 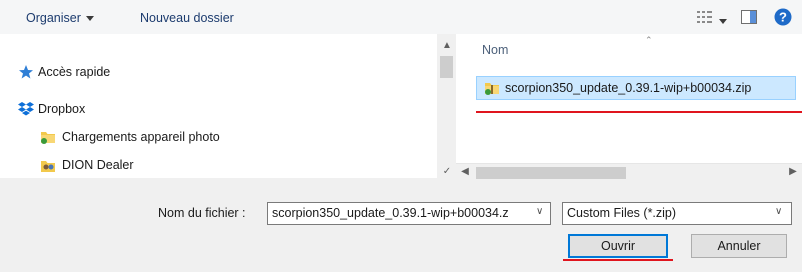 What do you see at coordinates (390, 213) in the screenshot?
I see `filename-value: scorpion350_update_0.39.1-wip+b00034.z` at bounding box center [390, 213].